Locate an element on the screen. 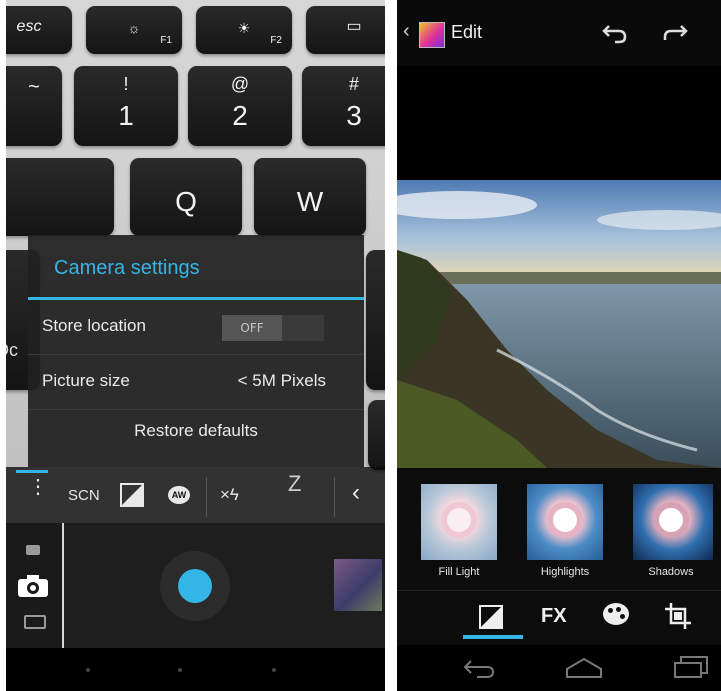  key-q: Q is located at coordinates (186, 197).